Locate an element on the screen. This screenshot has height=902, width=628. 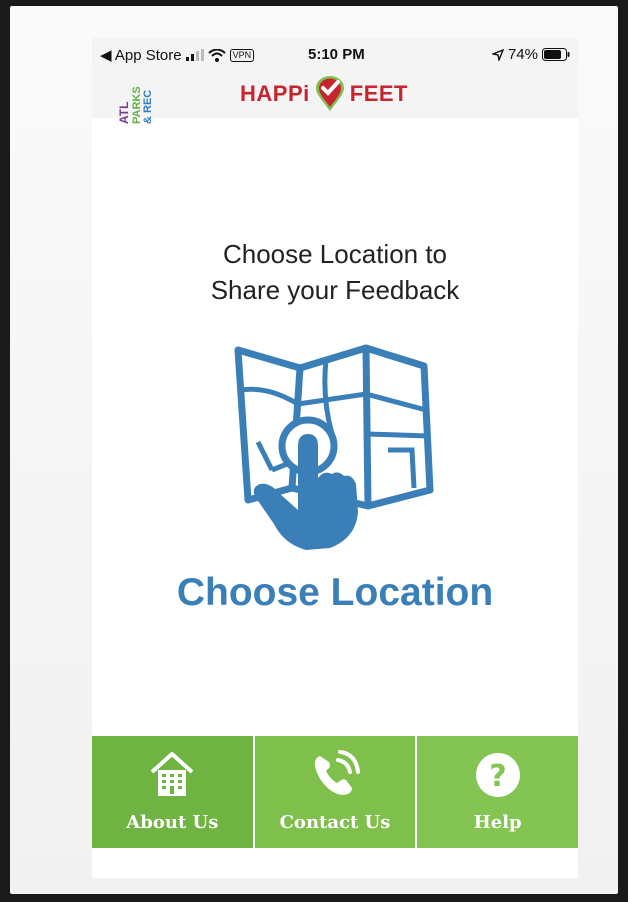
vpn-badge: VPN is located at coordinates (242, 55).